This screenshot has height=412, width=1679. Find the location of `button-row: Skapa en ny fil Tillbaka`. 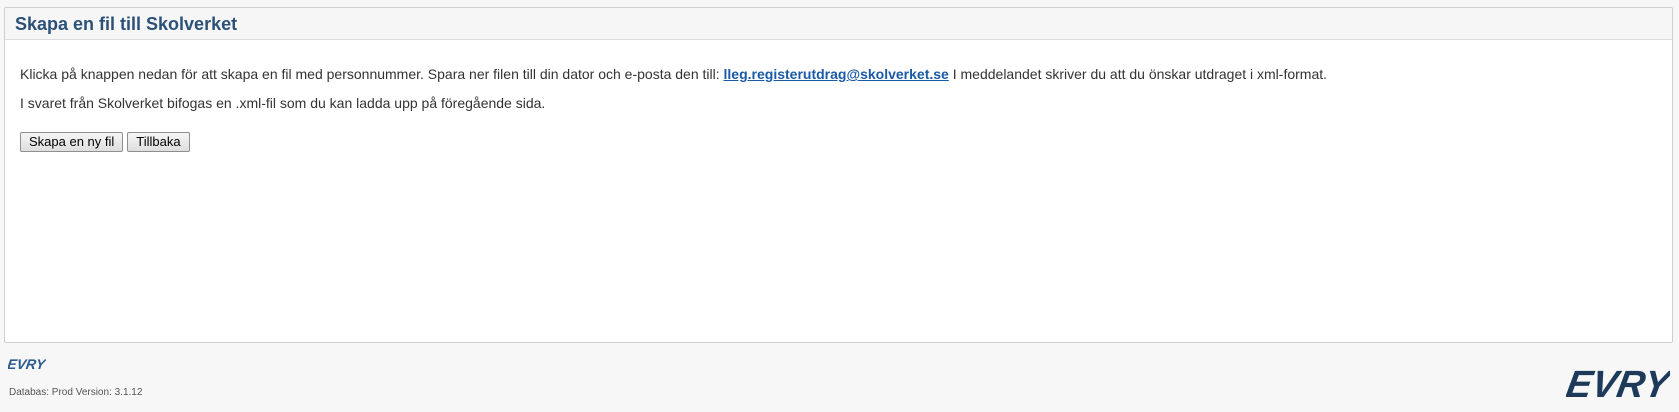

button-row: Skapa en ny fil Tillbaka is located at coordinates (846, 142).